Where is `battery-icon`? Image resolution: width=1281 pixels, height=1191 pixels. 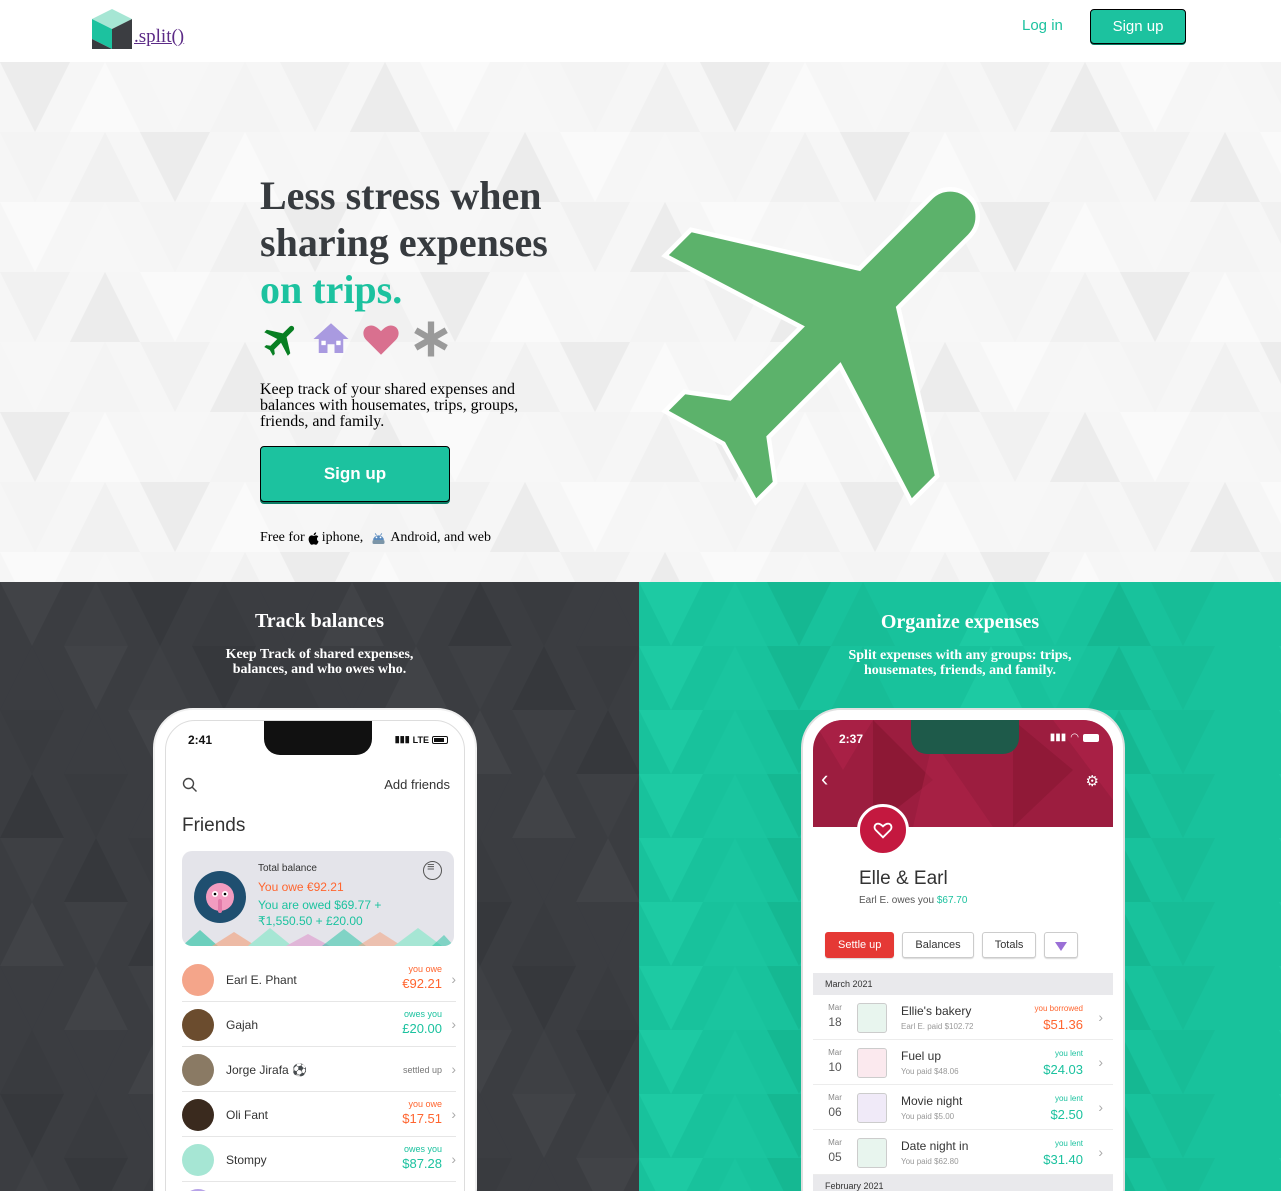 battery-icon is located at coordinates (440, 739).